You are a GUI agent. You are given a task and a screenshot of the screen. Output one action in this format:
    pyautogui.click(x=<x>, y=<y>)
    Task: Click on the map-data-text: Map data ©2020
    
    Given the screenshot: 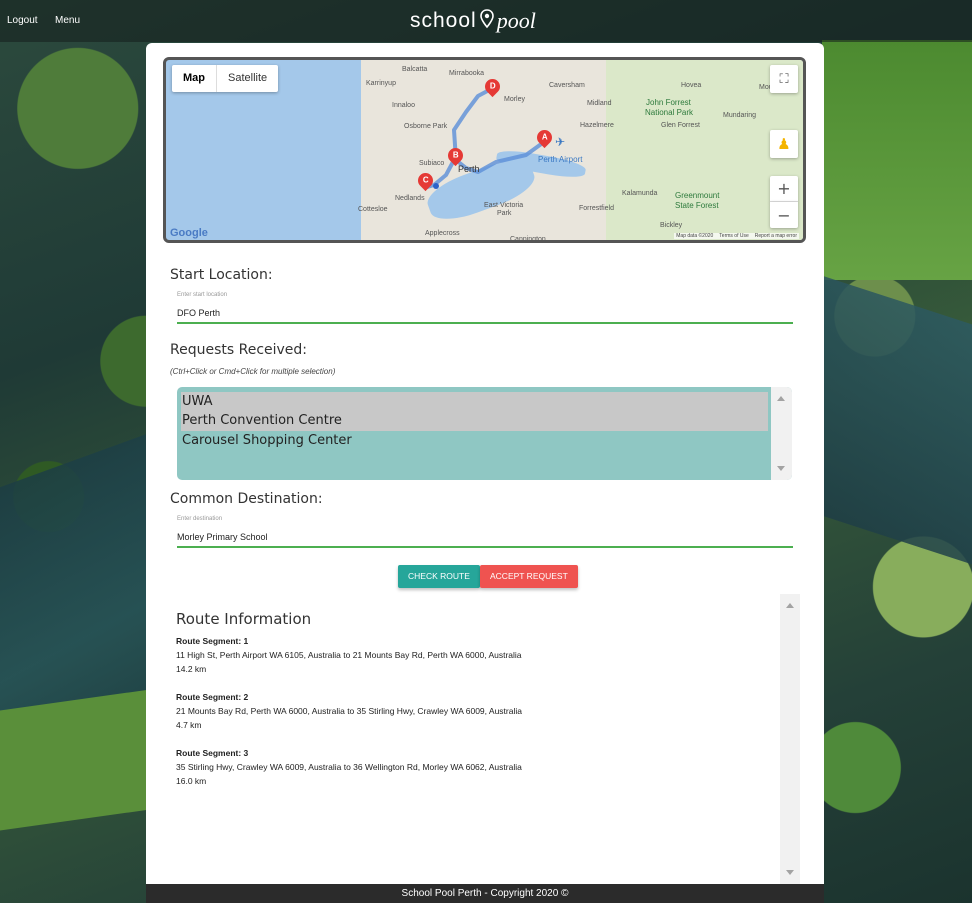 What is the action you would take?
    pyautogui.click(x=695, y=236)
    